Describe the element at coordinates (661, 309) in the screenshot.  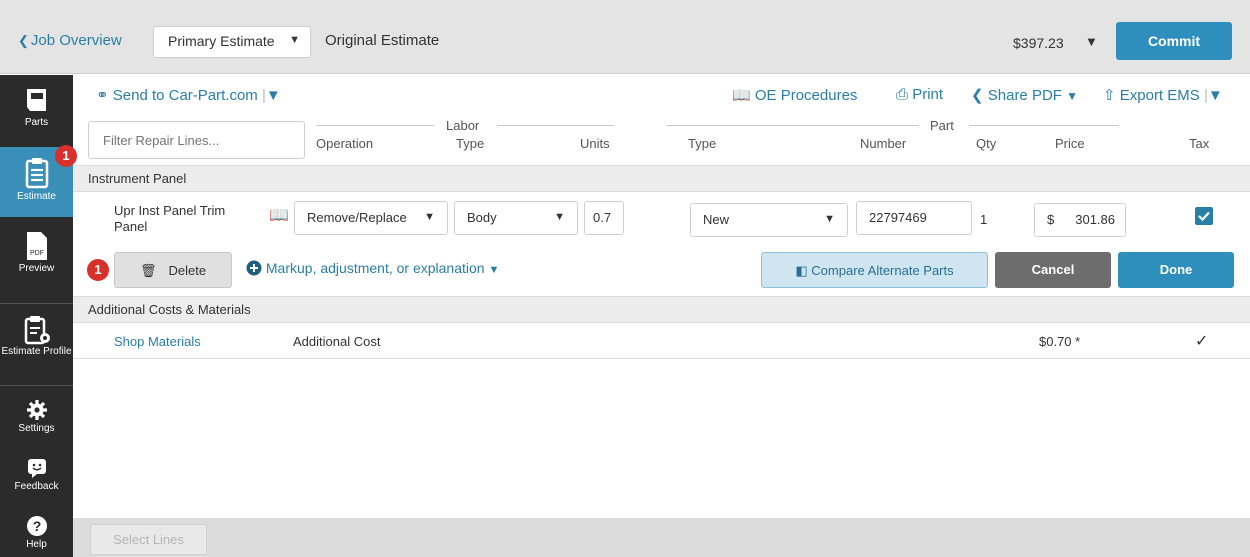
I see `section-header-additional-costs: Additional Costs & Materials` at that location.